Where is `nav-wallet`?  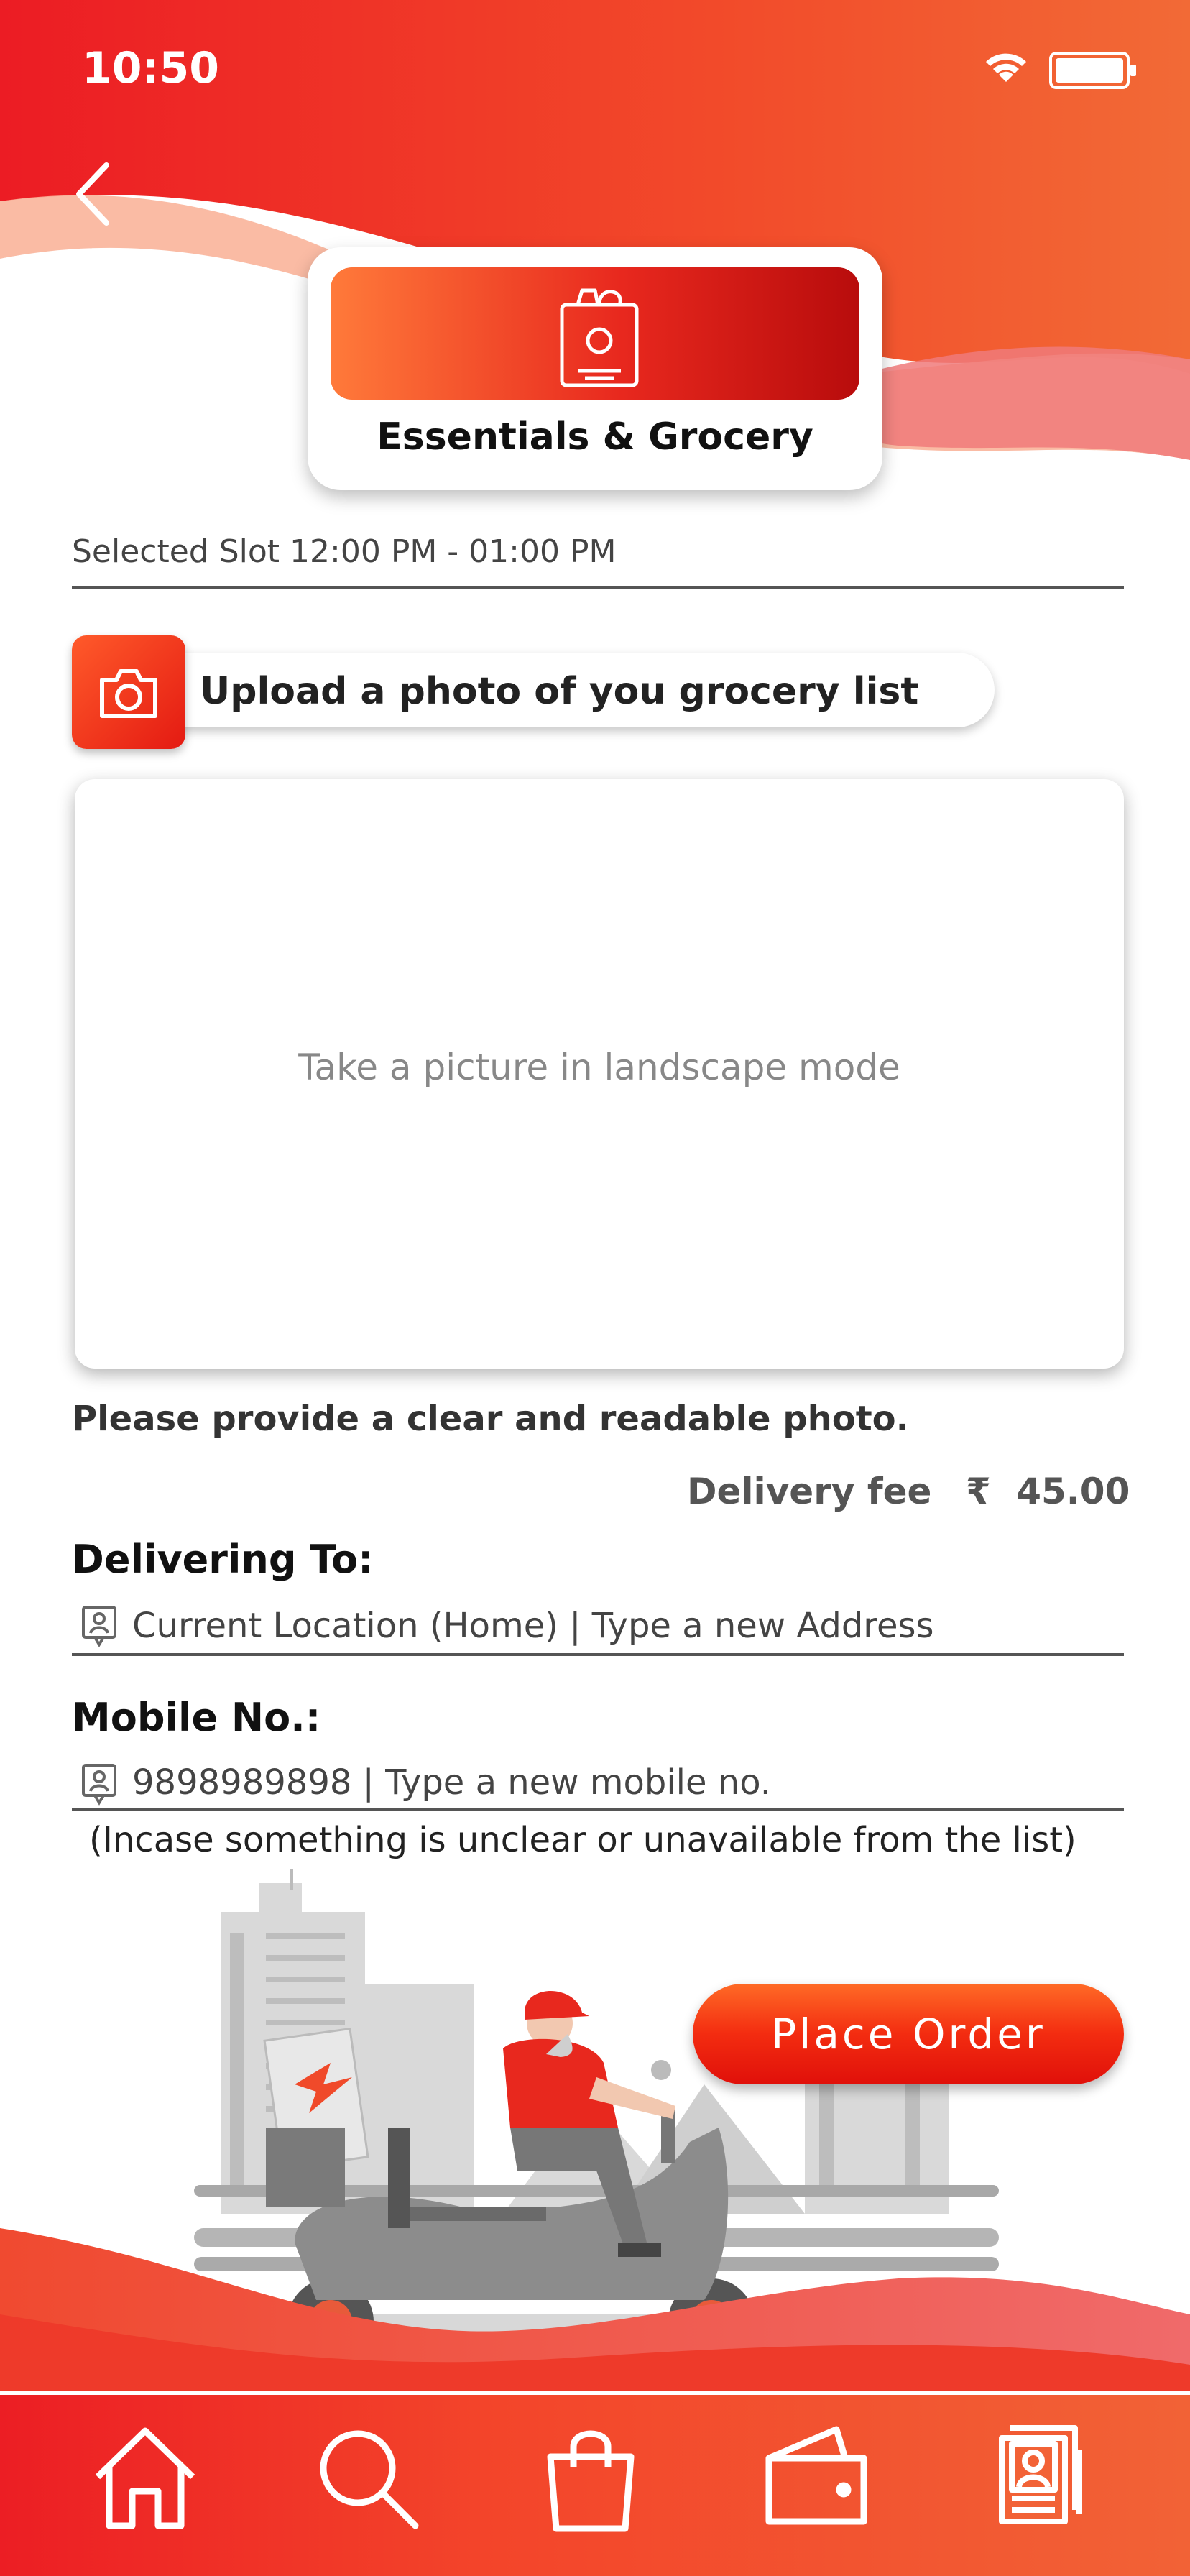
nav-wallet is located at coordinates (816, 2478).